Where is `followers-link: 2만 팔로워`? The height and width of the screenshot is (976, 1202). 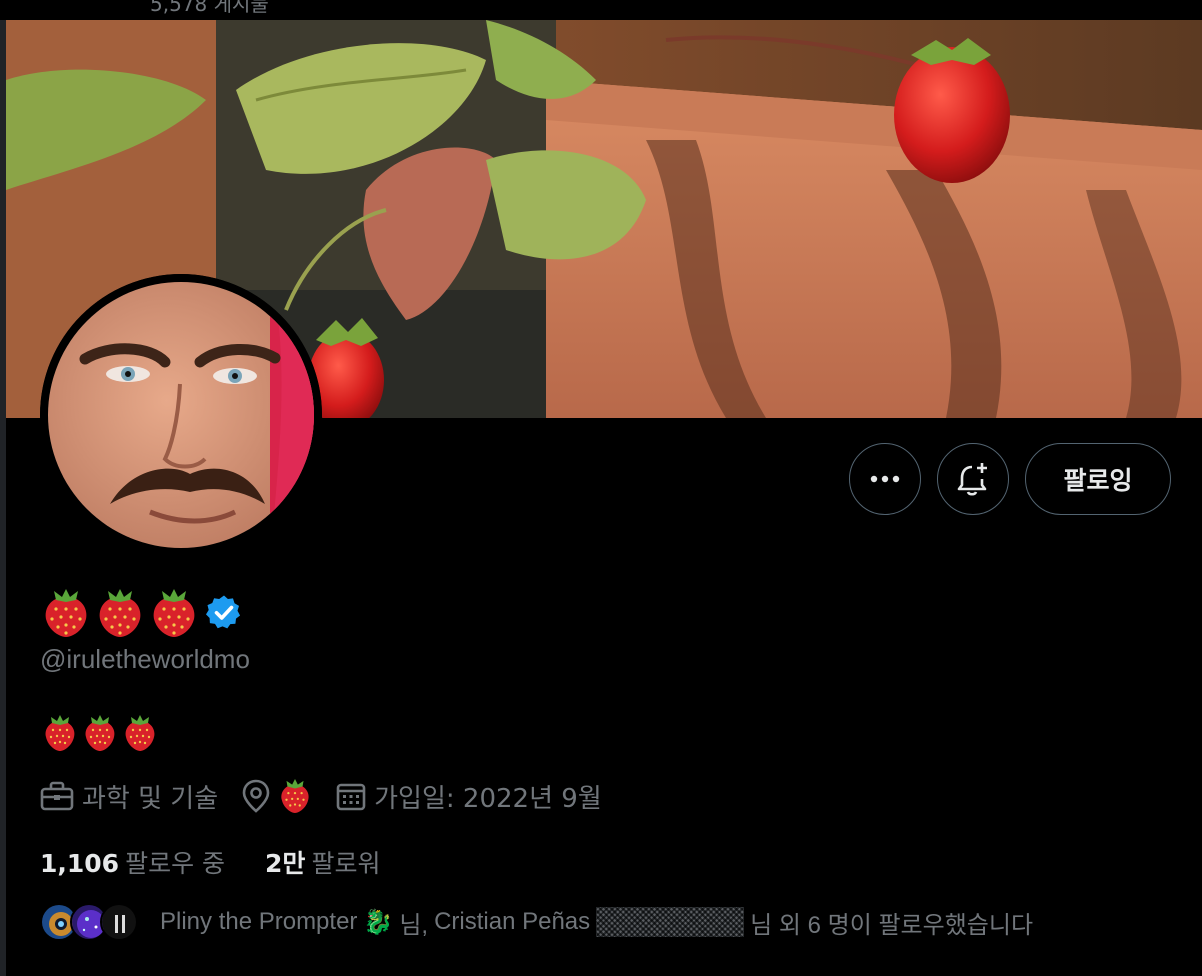
followers-link: 2만 팔로워 is located at coordinates (322, 862).